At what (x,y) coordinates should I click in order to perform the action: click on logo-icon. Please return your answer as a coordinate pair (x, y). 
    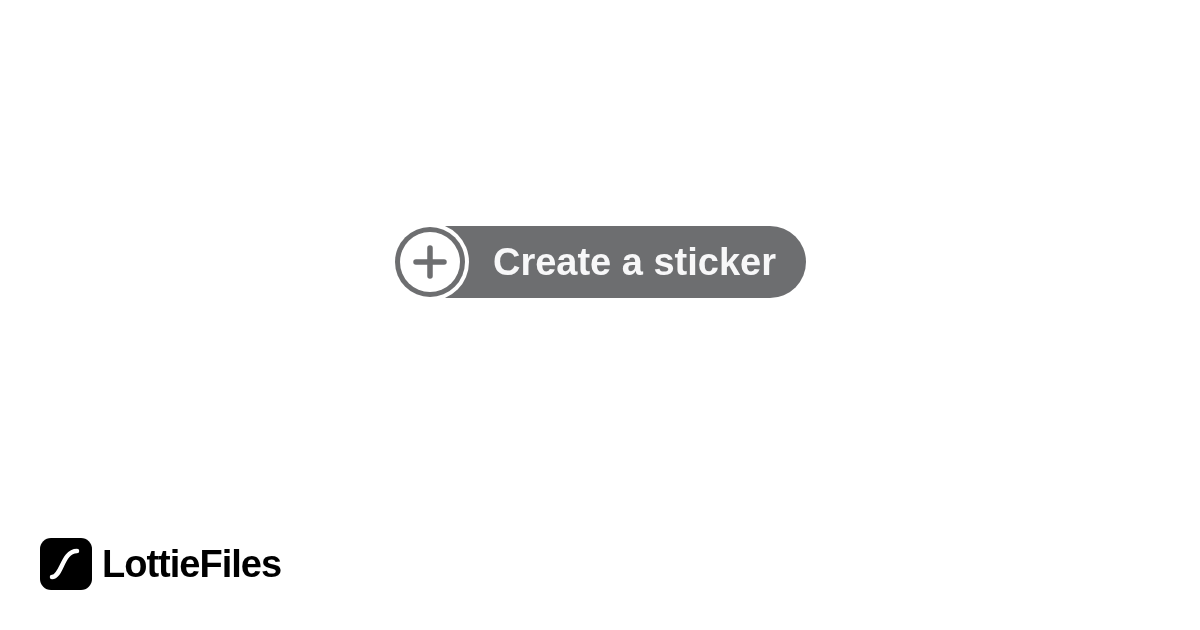
    Looking at the image, I should click on (66, 564).